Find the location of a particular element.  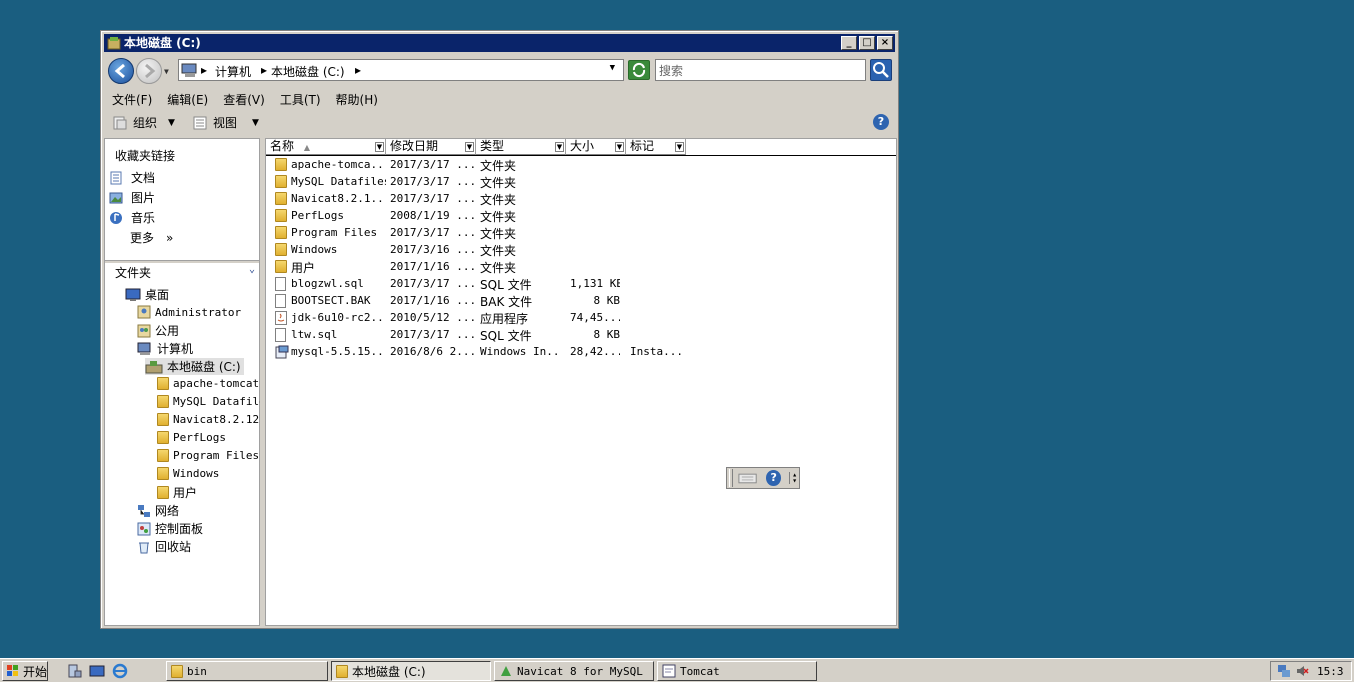

favorites-more: 更多 » is located at coordinates (151, 237).